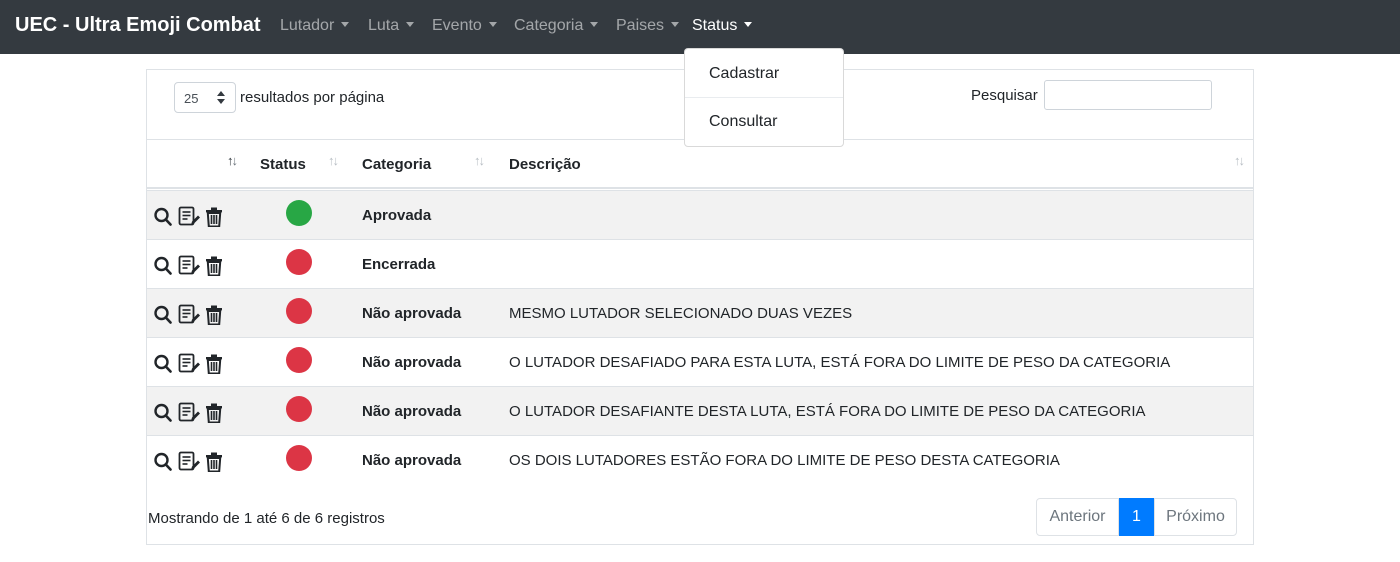 The height and width of the screenshot is (562, 1400). What do you see at coordinates (1128, 95) in the screenshot?
I see `search-input` at bounding box center [1128, 95].